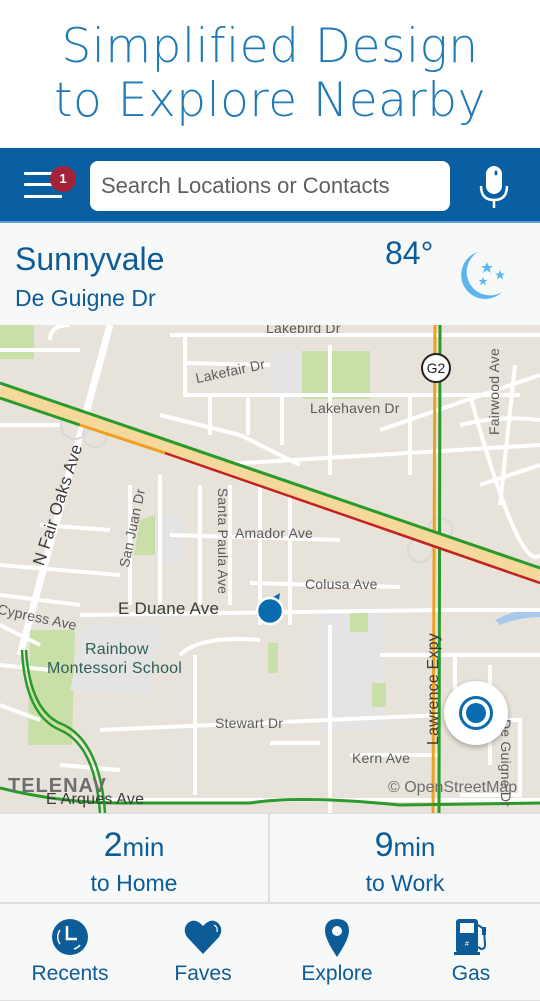 The height and width of the screenshot is (1001, 540). I want to click on eta-work-value: 9, so click(384, 845).